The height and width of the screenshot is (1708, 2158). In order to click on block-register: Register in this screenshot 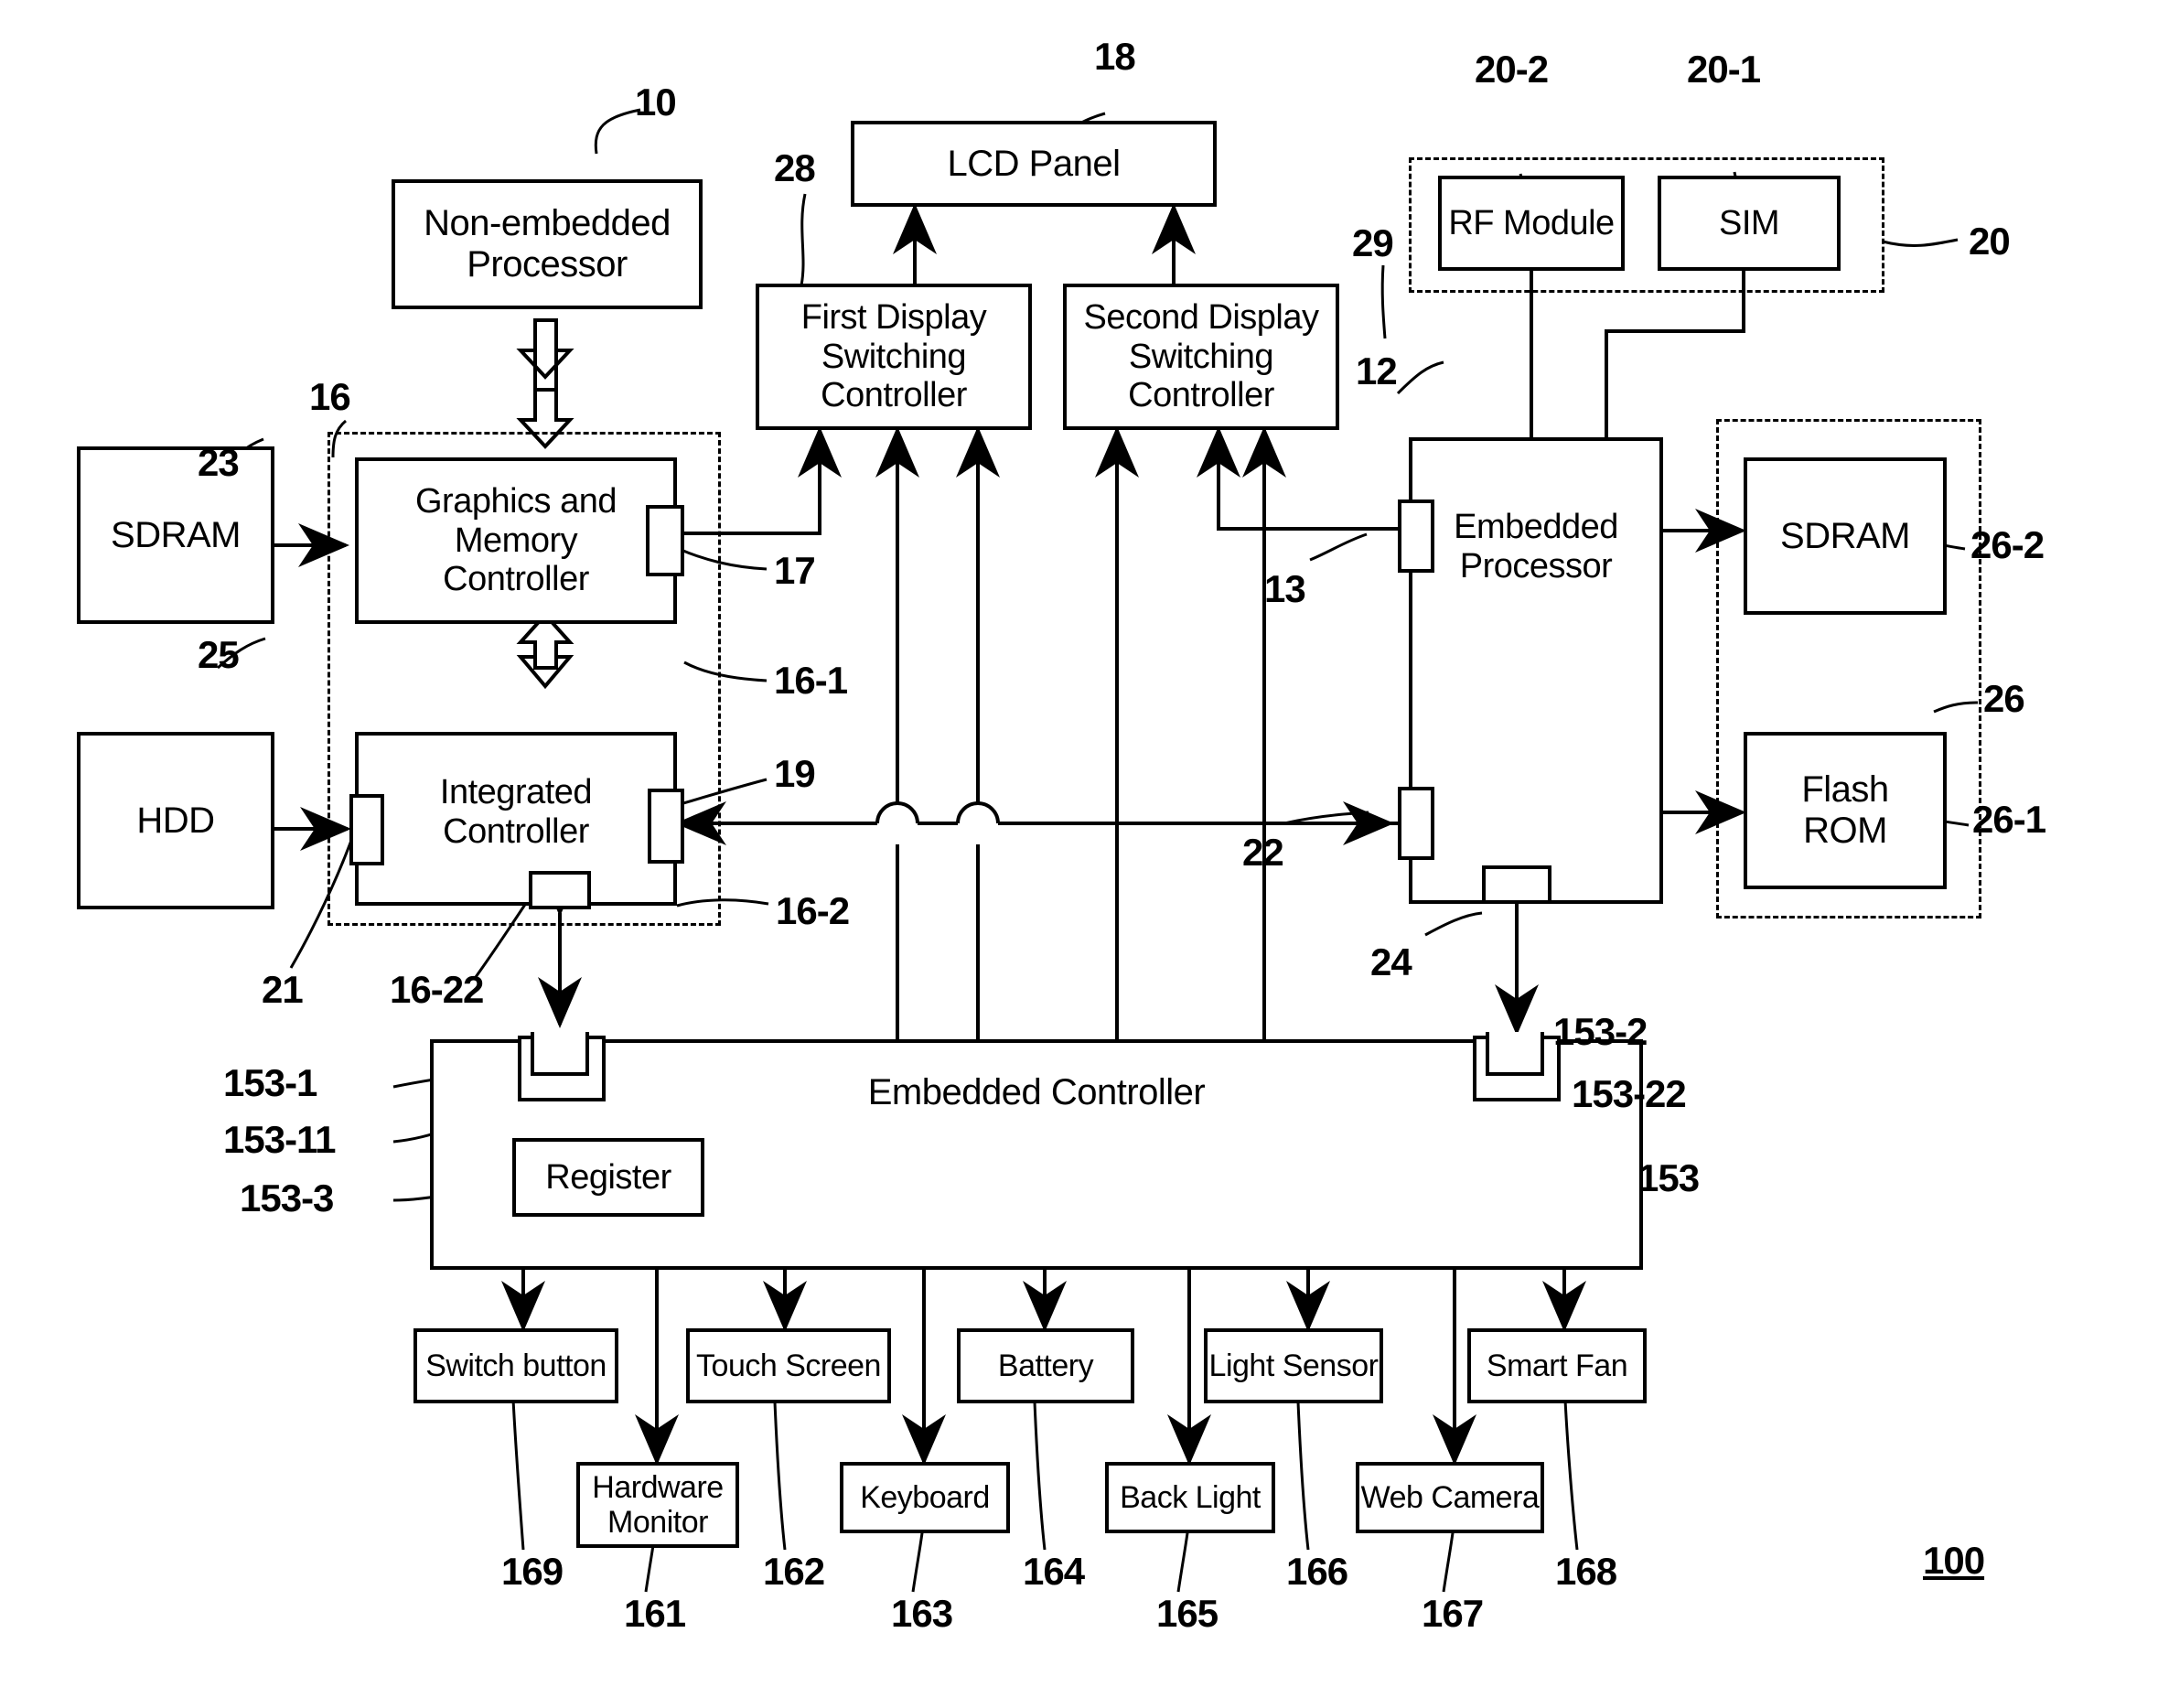, I will do `click(608, 1177)`.